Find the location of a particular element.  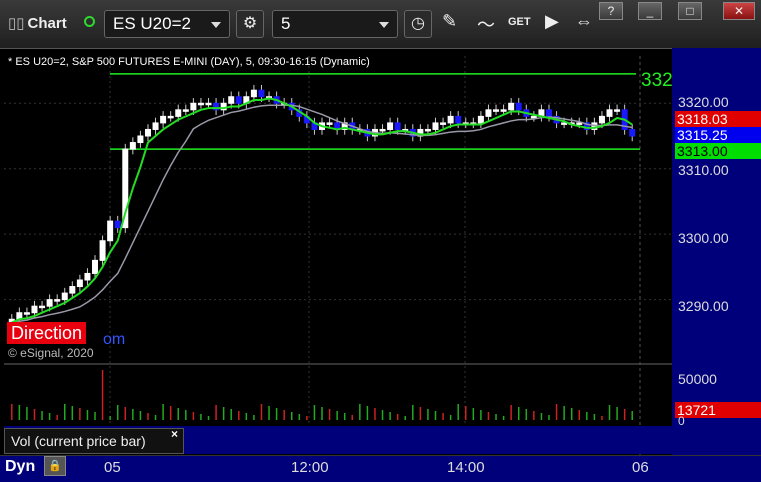

direction-tail: om is located at coordinates (114, 339).